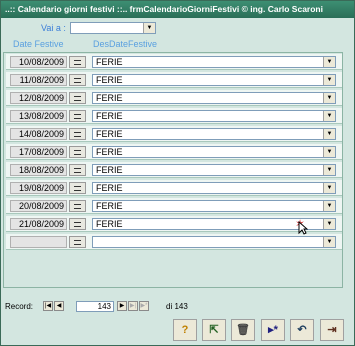  I want to click on date-field: 19/08/2009, so click(38, 188).